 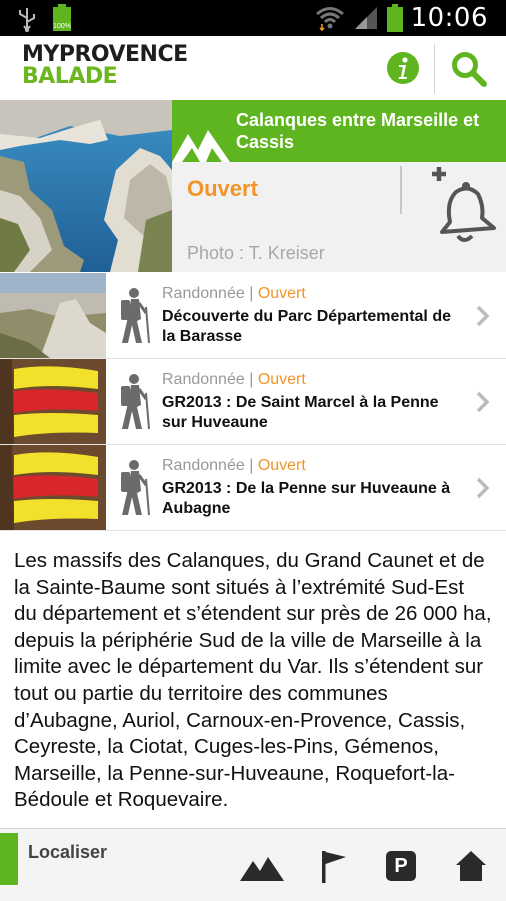 I want to click on wifi-icon, so click(x=329, y=19).